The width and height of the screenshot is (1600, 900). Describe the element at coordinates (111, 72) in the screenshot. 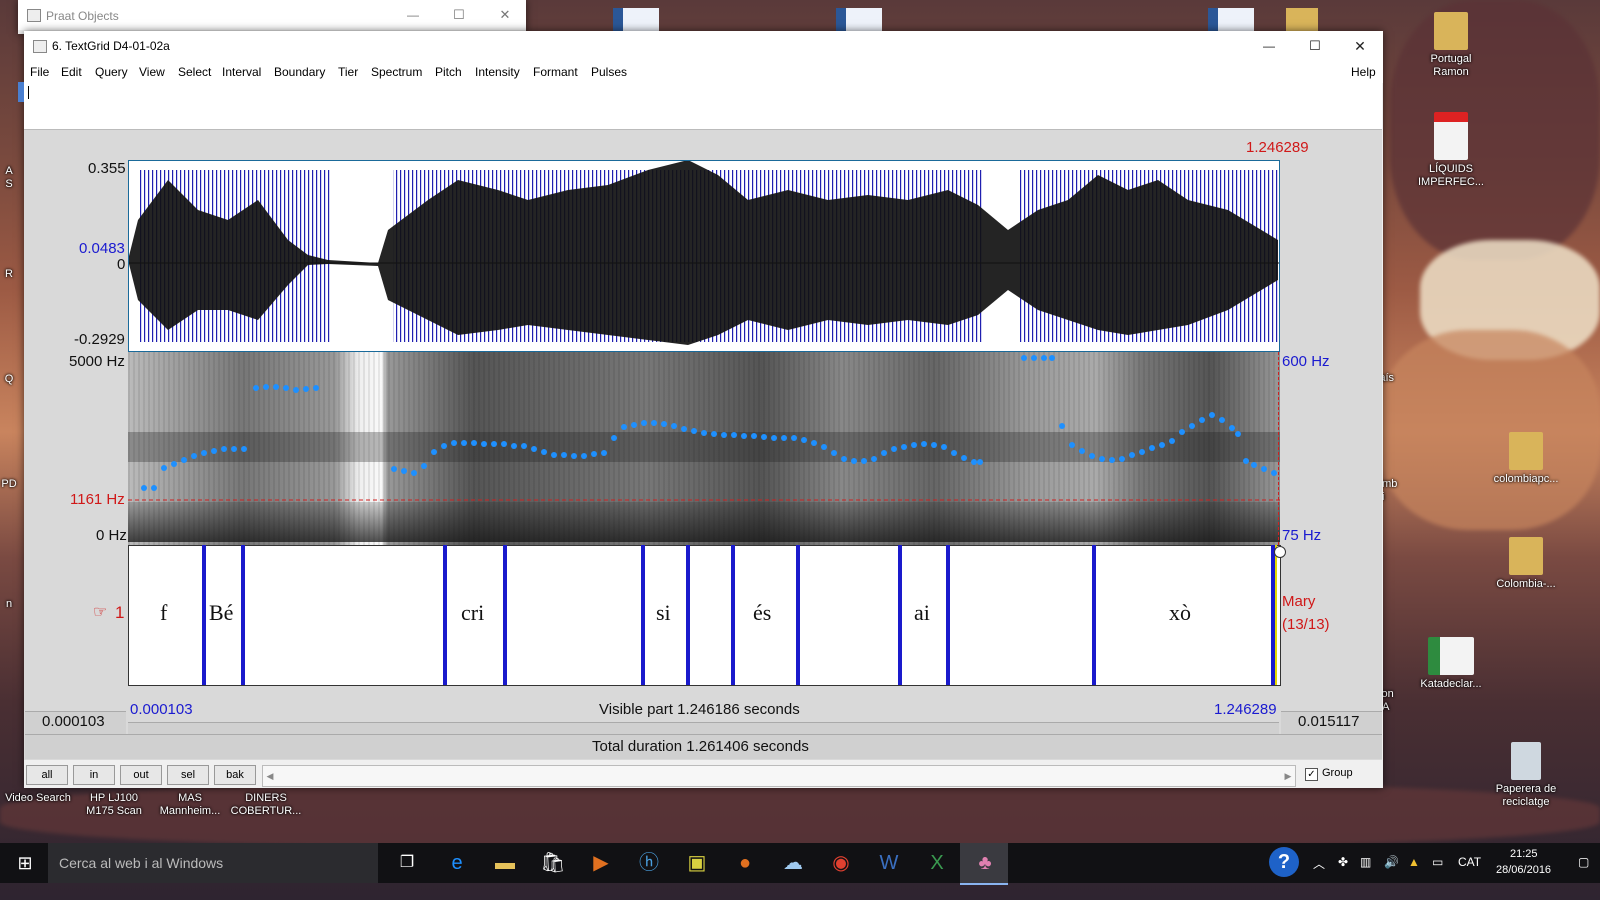

I see `menu-query: Query` at that location.